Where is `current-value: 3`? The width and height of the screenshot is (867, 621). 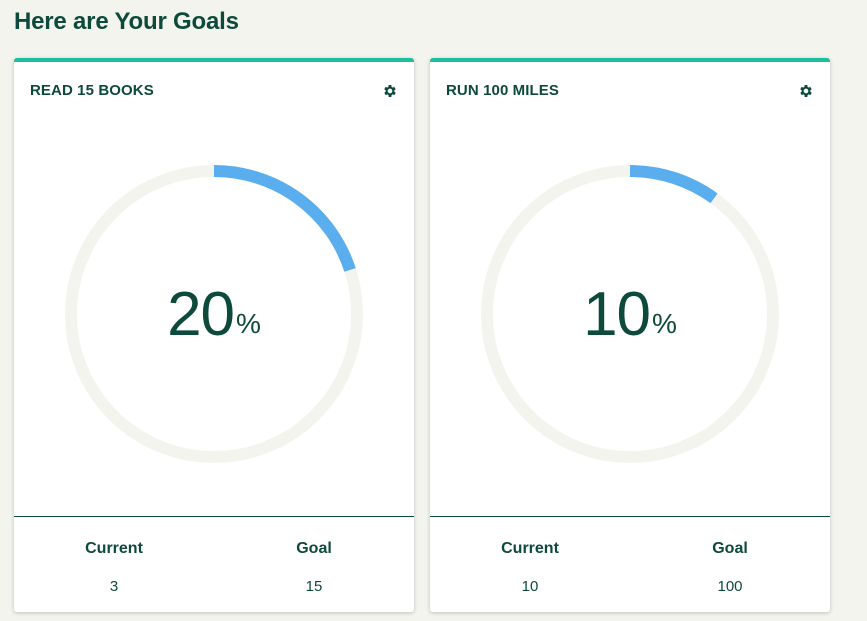
current-value: 3 is located at coordinates (114, 586).